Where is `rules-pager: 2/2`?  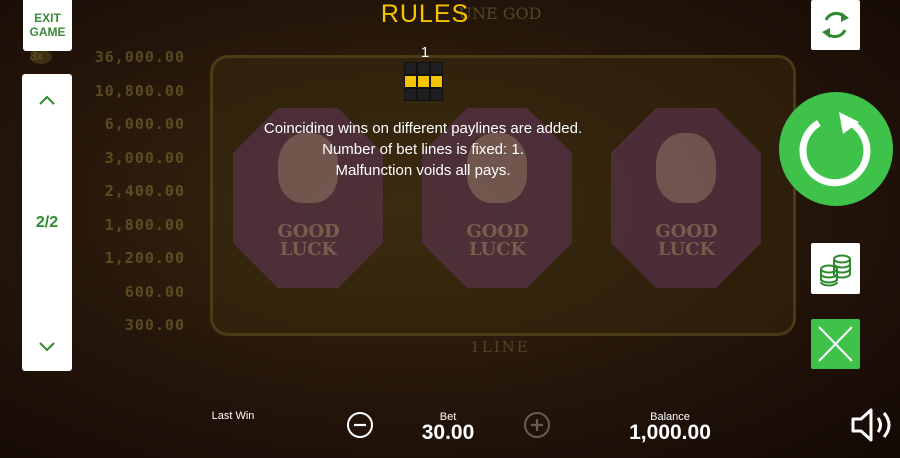 rules-pager: 2/2 is located at coordinates (47, 222).